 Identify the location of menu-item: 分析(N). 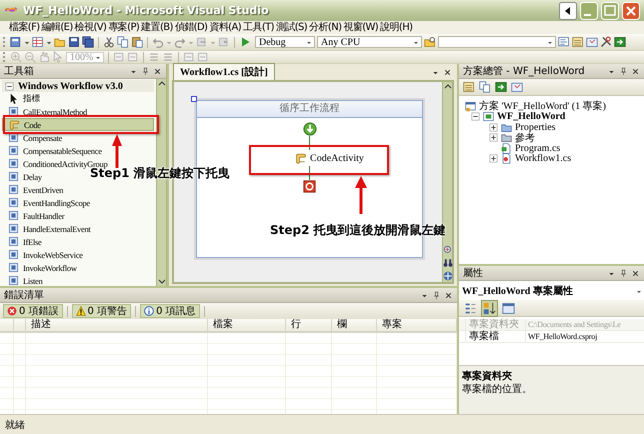
(325, 28).